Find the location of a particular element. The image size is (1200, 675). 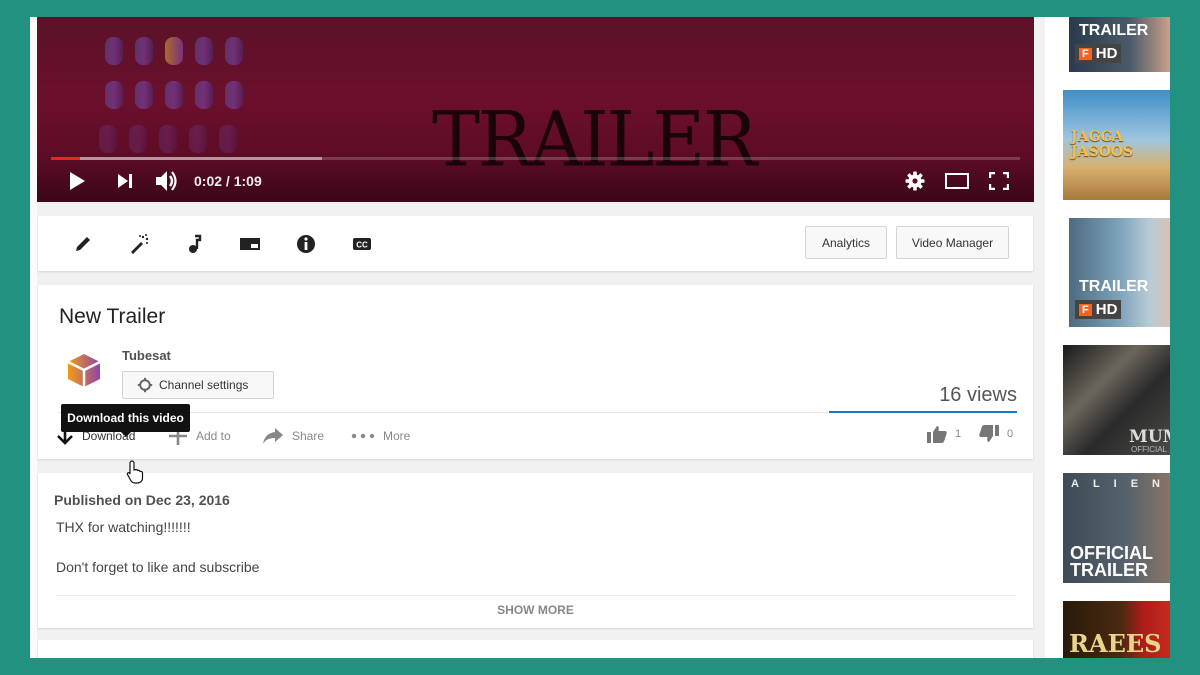

player-controls: 0:02 / 1:09 is located at coordinates (535, 182).